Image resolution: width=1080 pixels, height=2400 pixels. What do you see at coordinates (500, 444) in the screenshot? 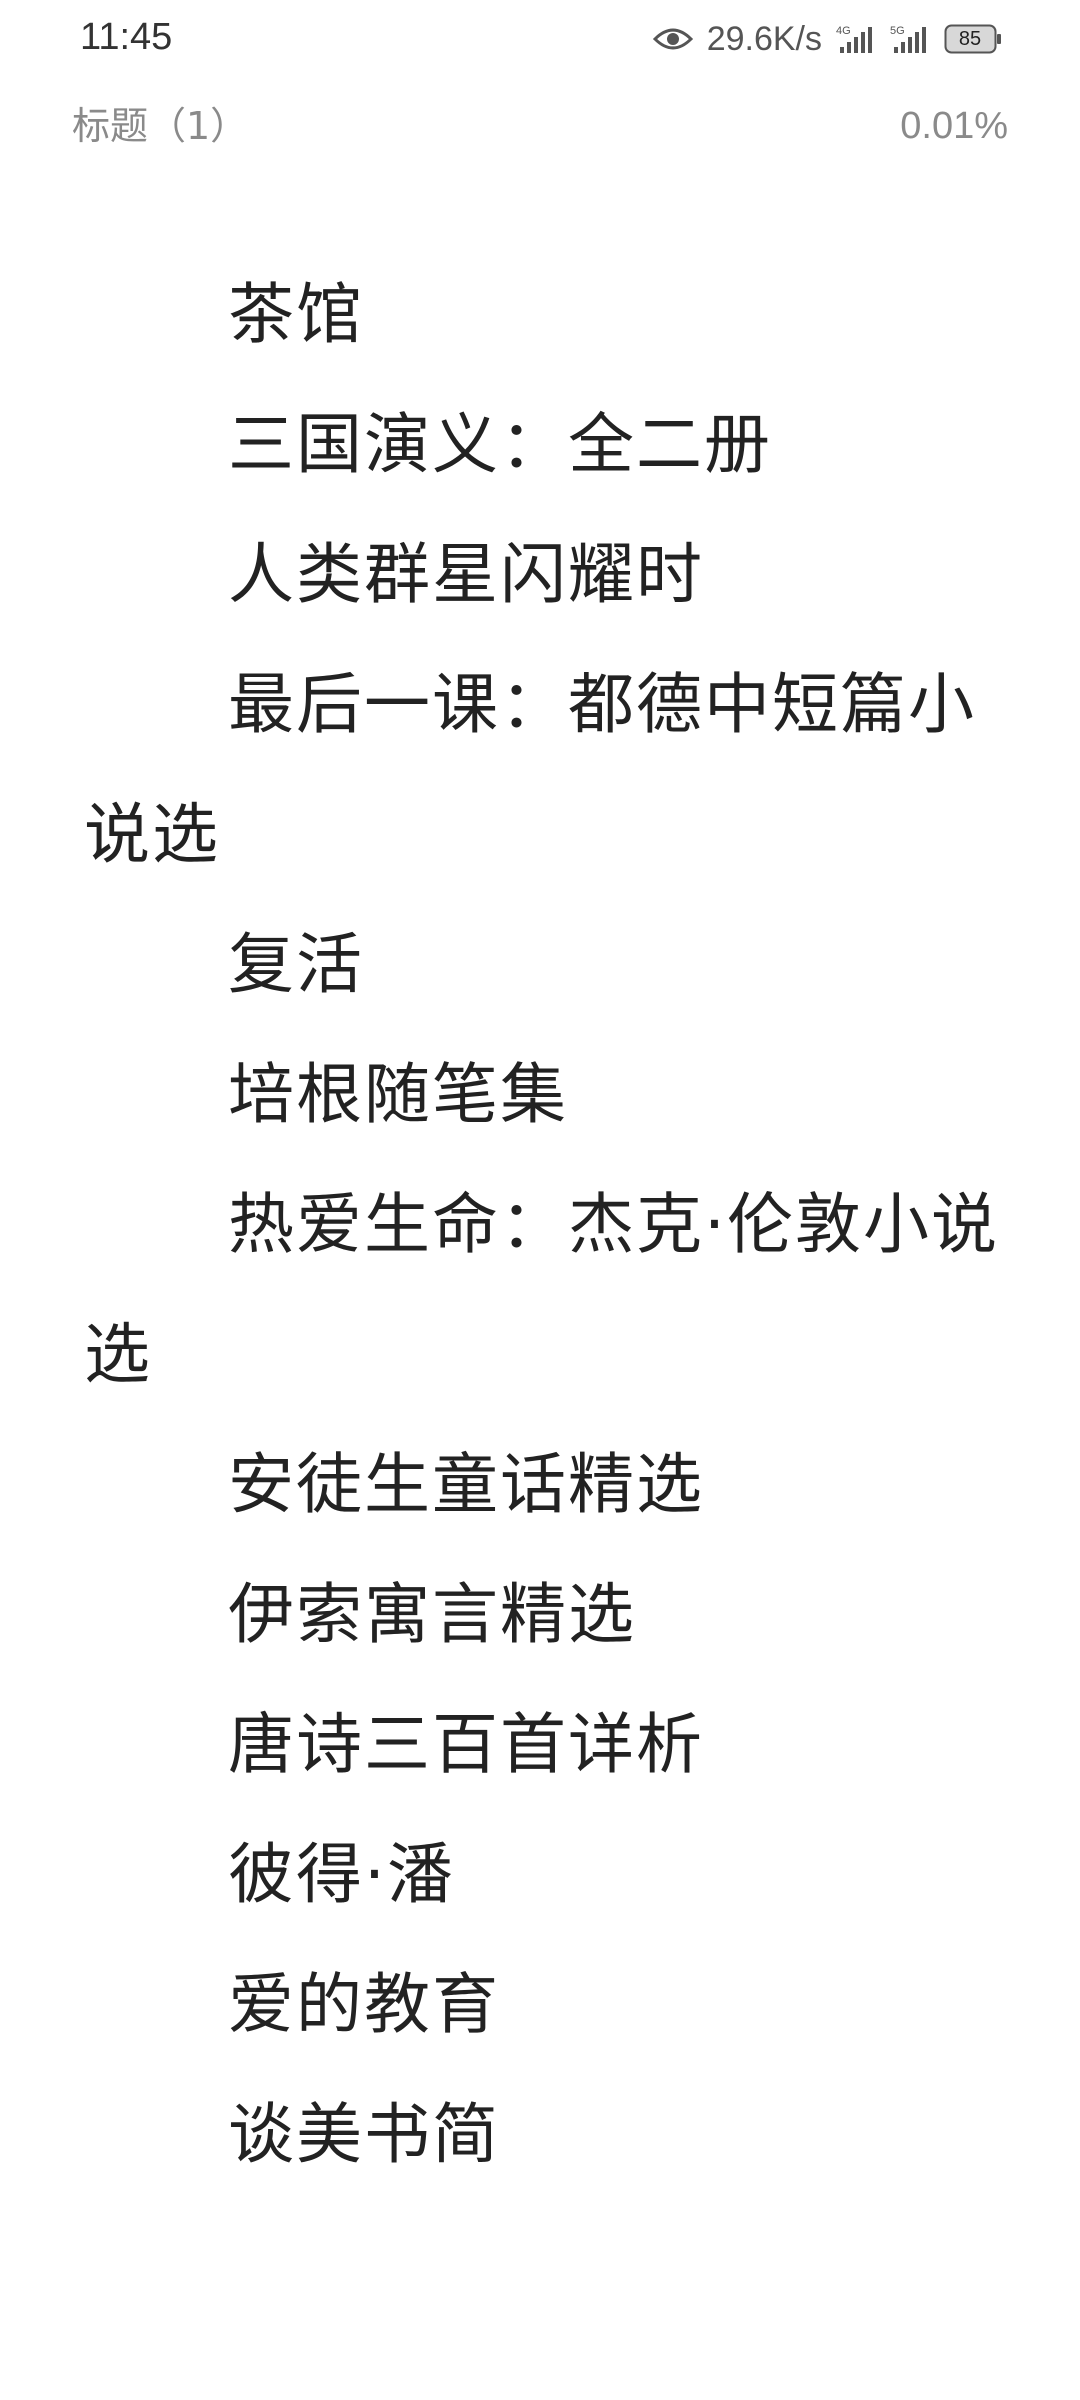
I see `paragraph: 三国演义：全二册` at bounding box center [500, 444].